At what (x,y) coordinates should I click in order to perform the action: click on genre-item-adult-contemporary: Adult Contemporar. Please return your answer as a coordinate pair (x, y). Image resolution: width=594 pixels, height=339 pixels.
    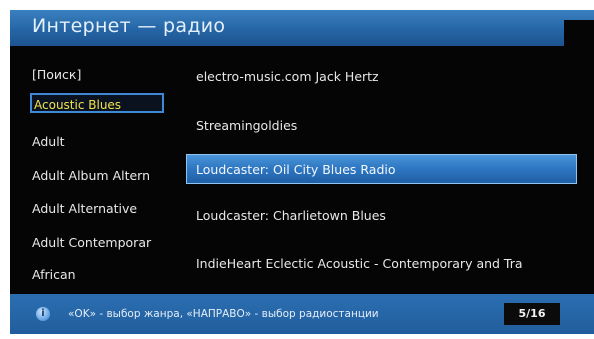
    Looking at the image, I should click on (91, 242).